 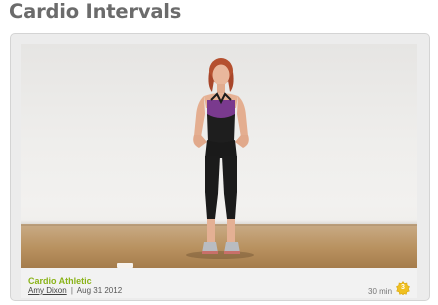 I want to click on video-duration: 30 min, so click(x=380, y=291).